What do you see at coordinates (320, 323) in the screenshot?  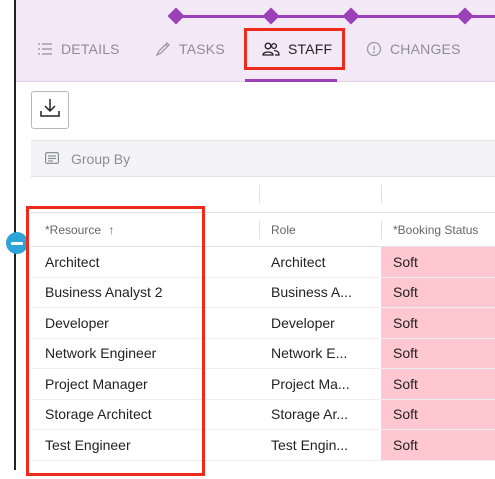 I see `role-cell: Developer` at bounding box center [320, 323].